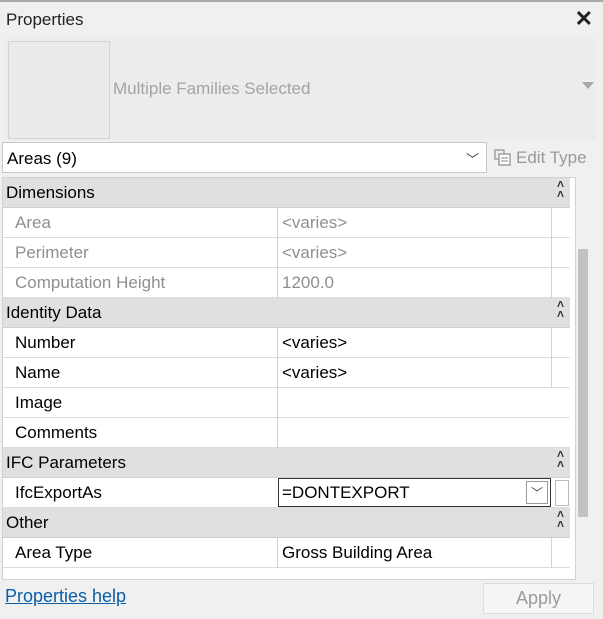  What do you see at coordinates (244, 157) in the screenshot?
I see `category-filter-dropdown: Areas (9) ﹀` at bounding box center [244, 157].